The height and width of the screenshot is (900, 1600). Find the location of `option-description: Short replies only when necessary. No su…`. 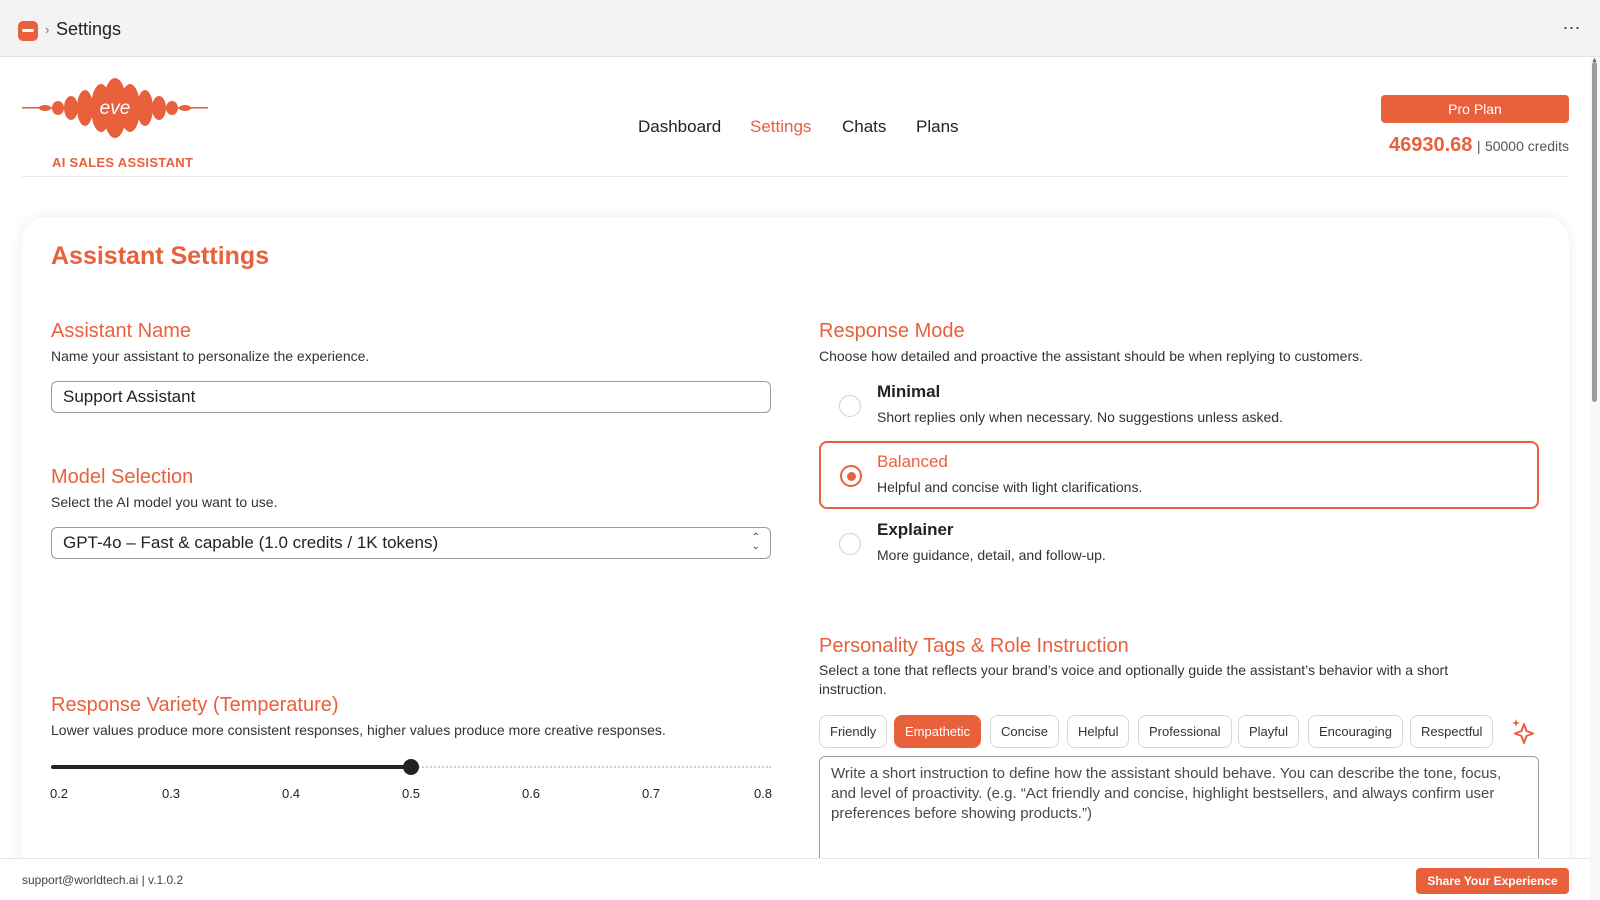

option-description: Short replies only when necessary. No su… is located at coordinates (1080, 417).